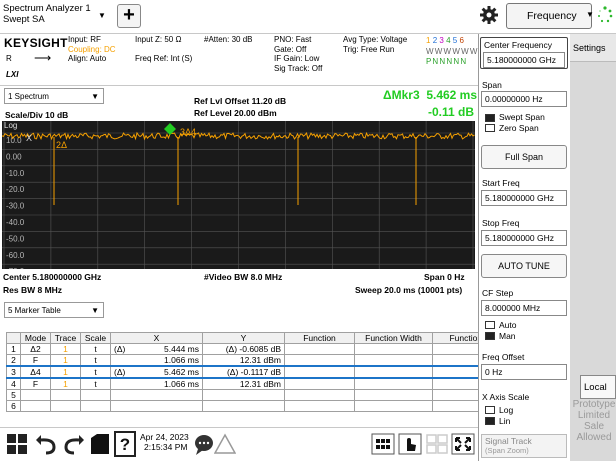  What do you see at coordinates (163, 49) in the screenshot?
I see `impedance-settings: Input Z: 50 Ω Freq Ref: Int (S)` at bounding box center [163, 49].